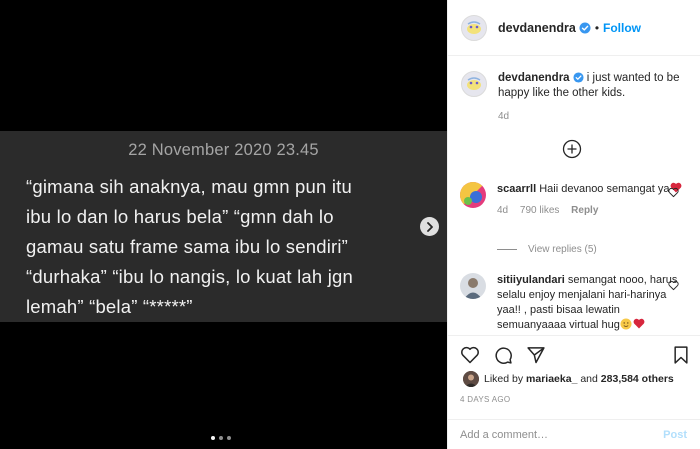  Describe the element at coordinates (534, 78) in the screenshot. I see `caption-username: devdanendra` at that location.